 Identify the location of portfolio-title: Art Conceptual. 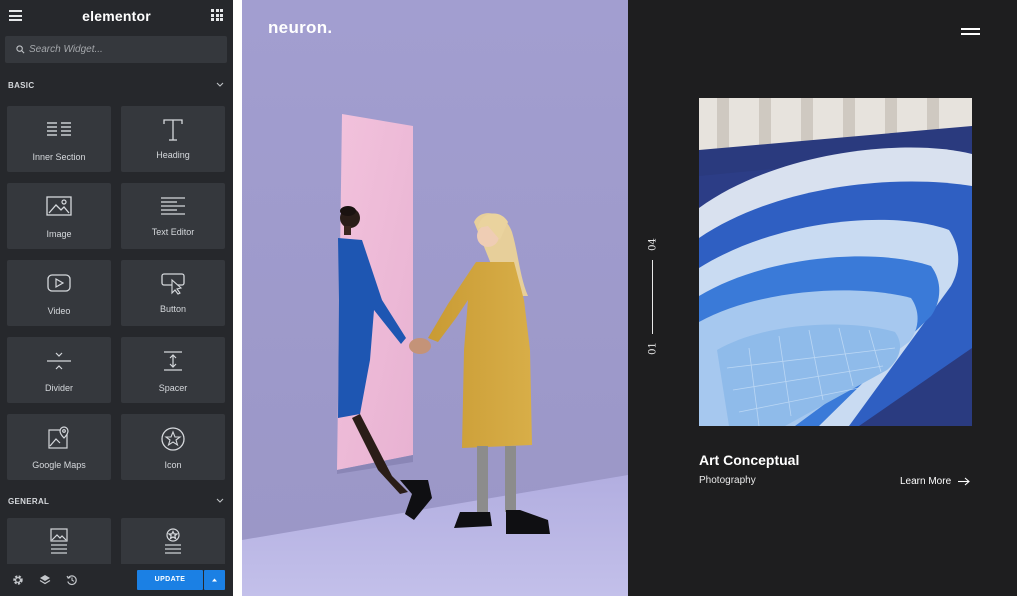
(749, 460).